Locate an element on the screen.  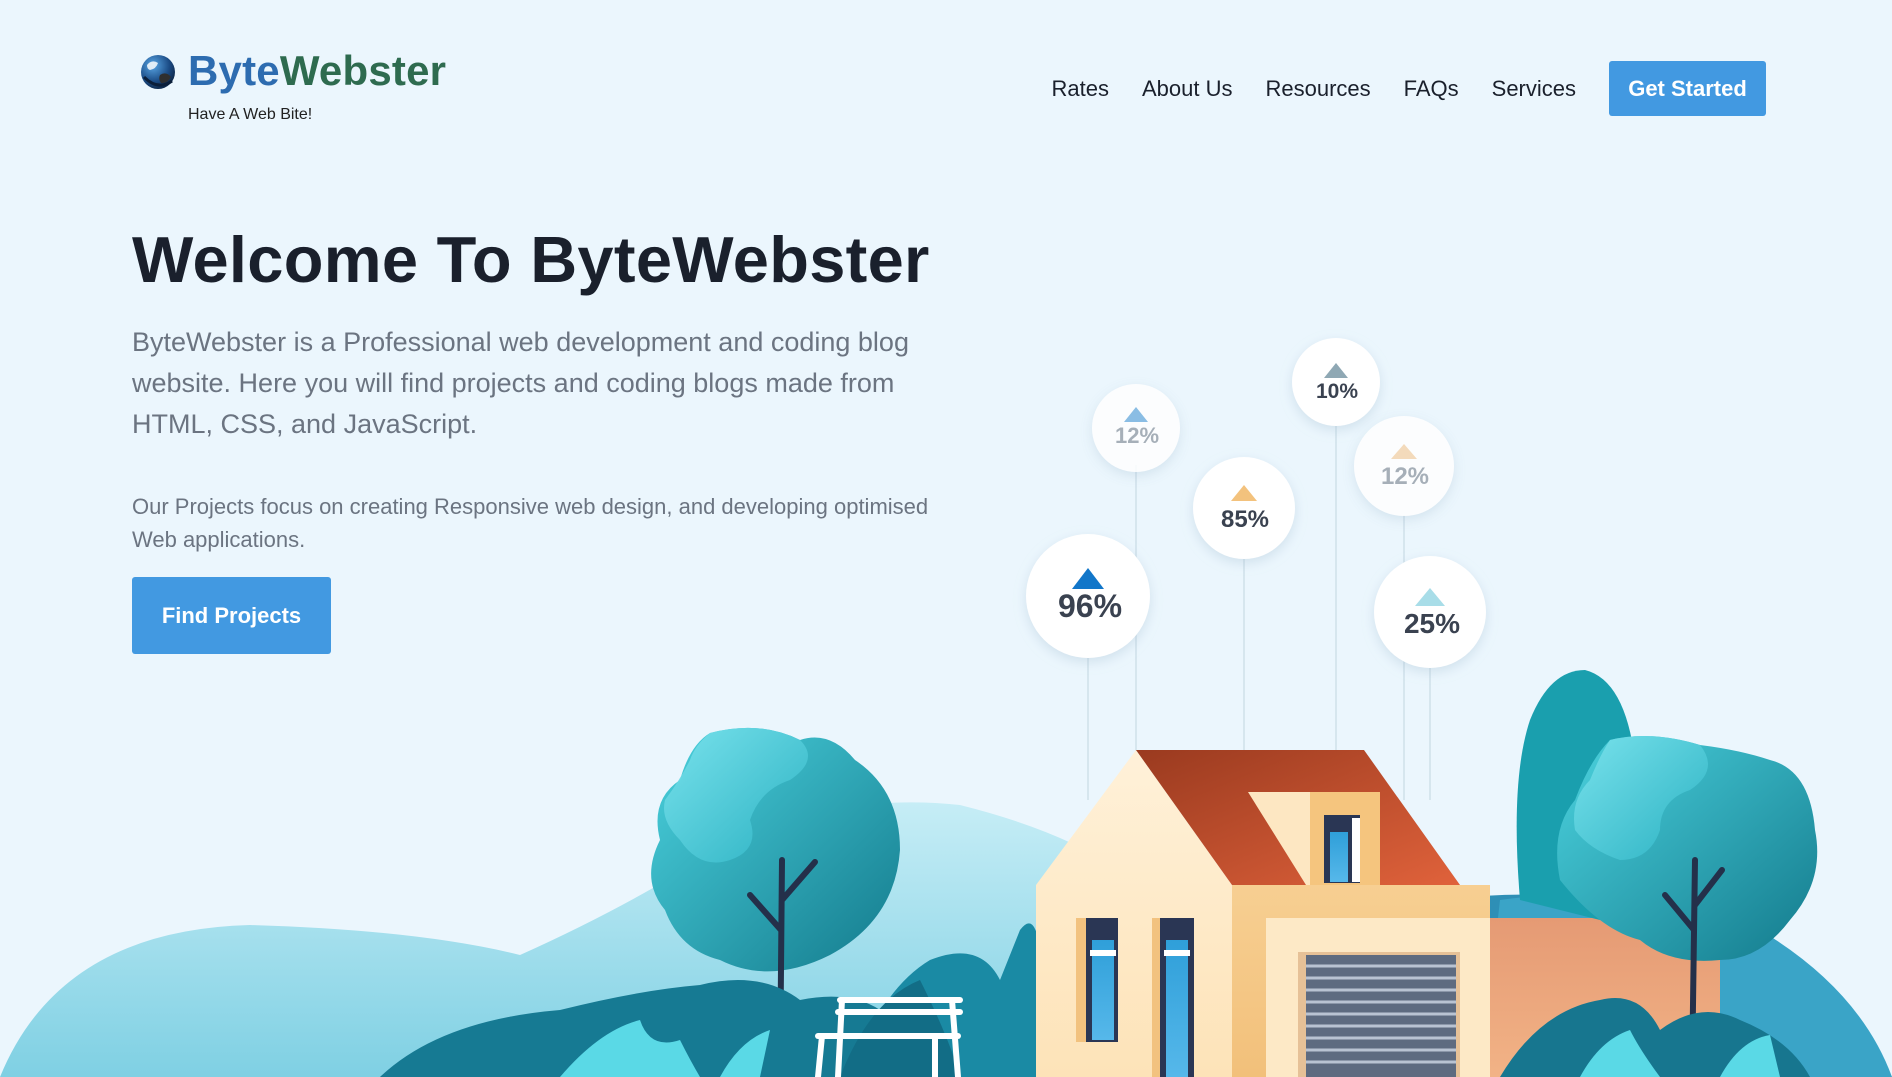
stat-bubble-96: 96% is located at coordinates (1088, 596).